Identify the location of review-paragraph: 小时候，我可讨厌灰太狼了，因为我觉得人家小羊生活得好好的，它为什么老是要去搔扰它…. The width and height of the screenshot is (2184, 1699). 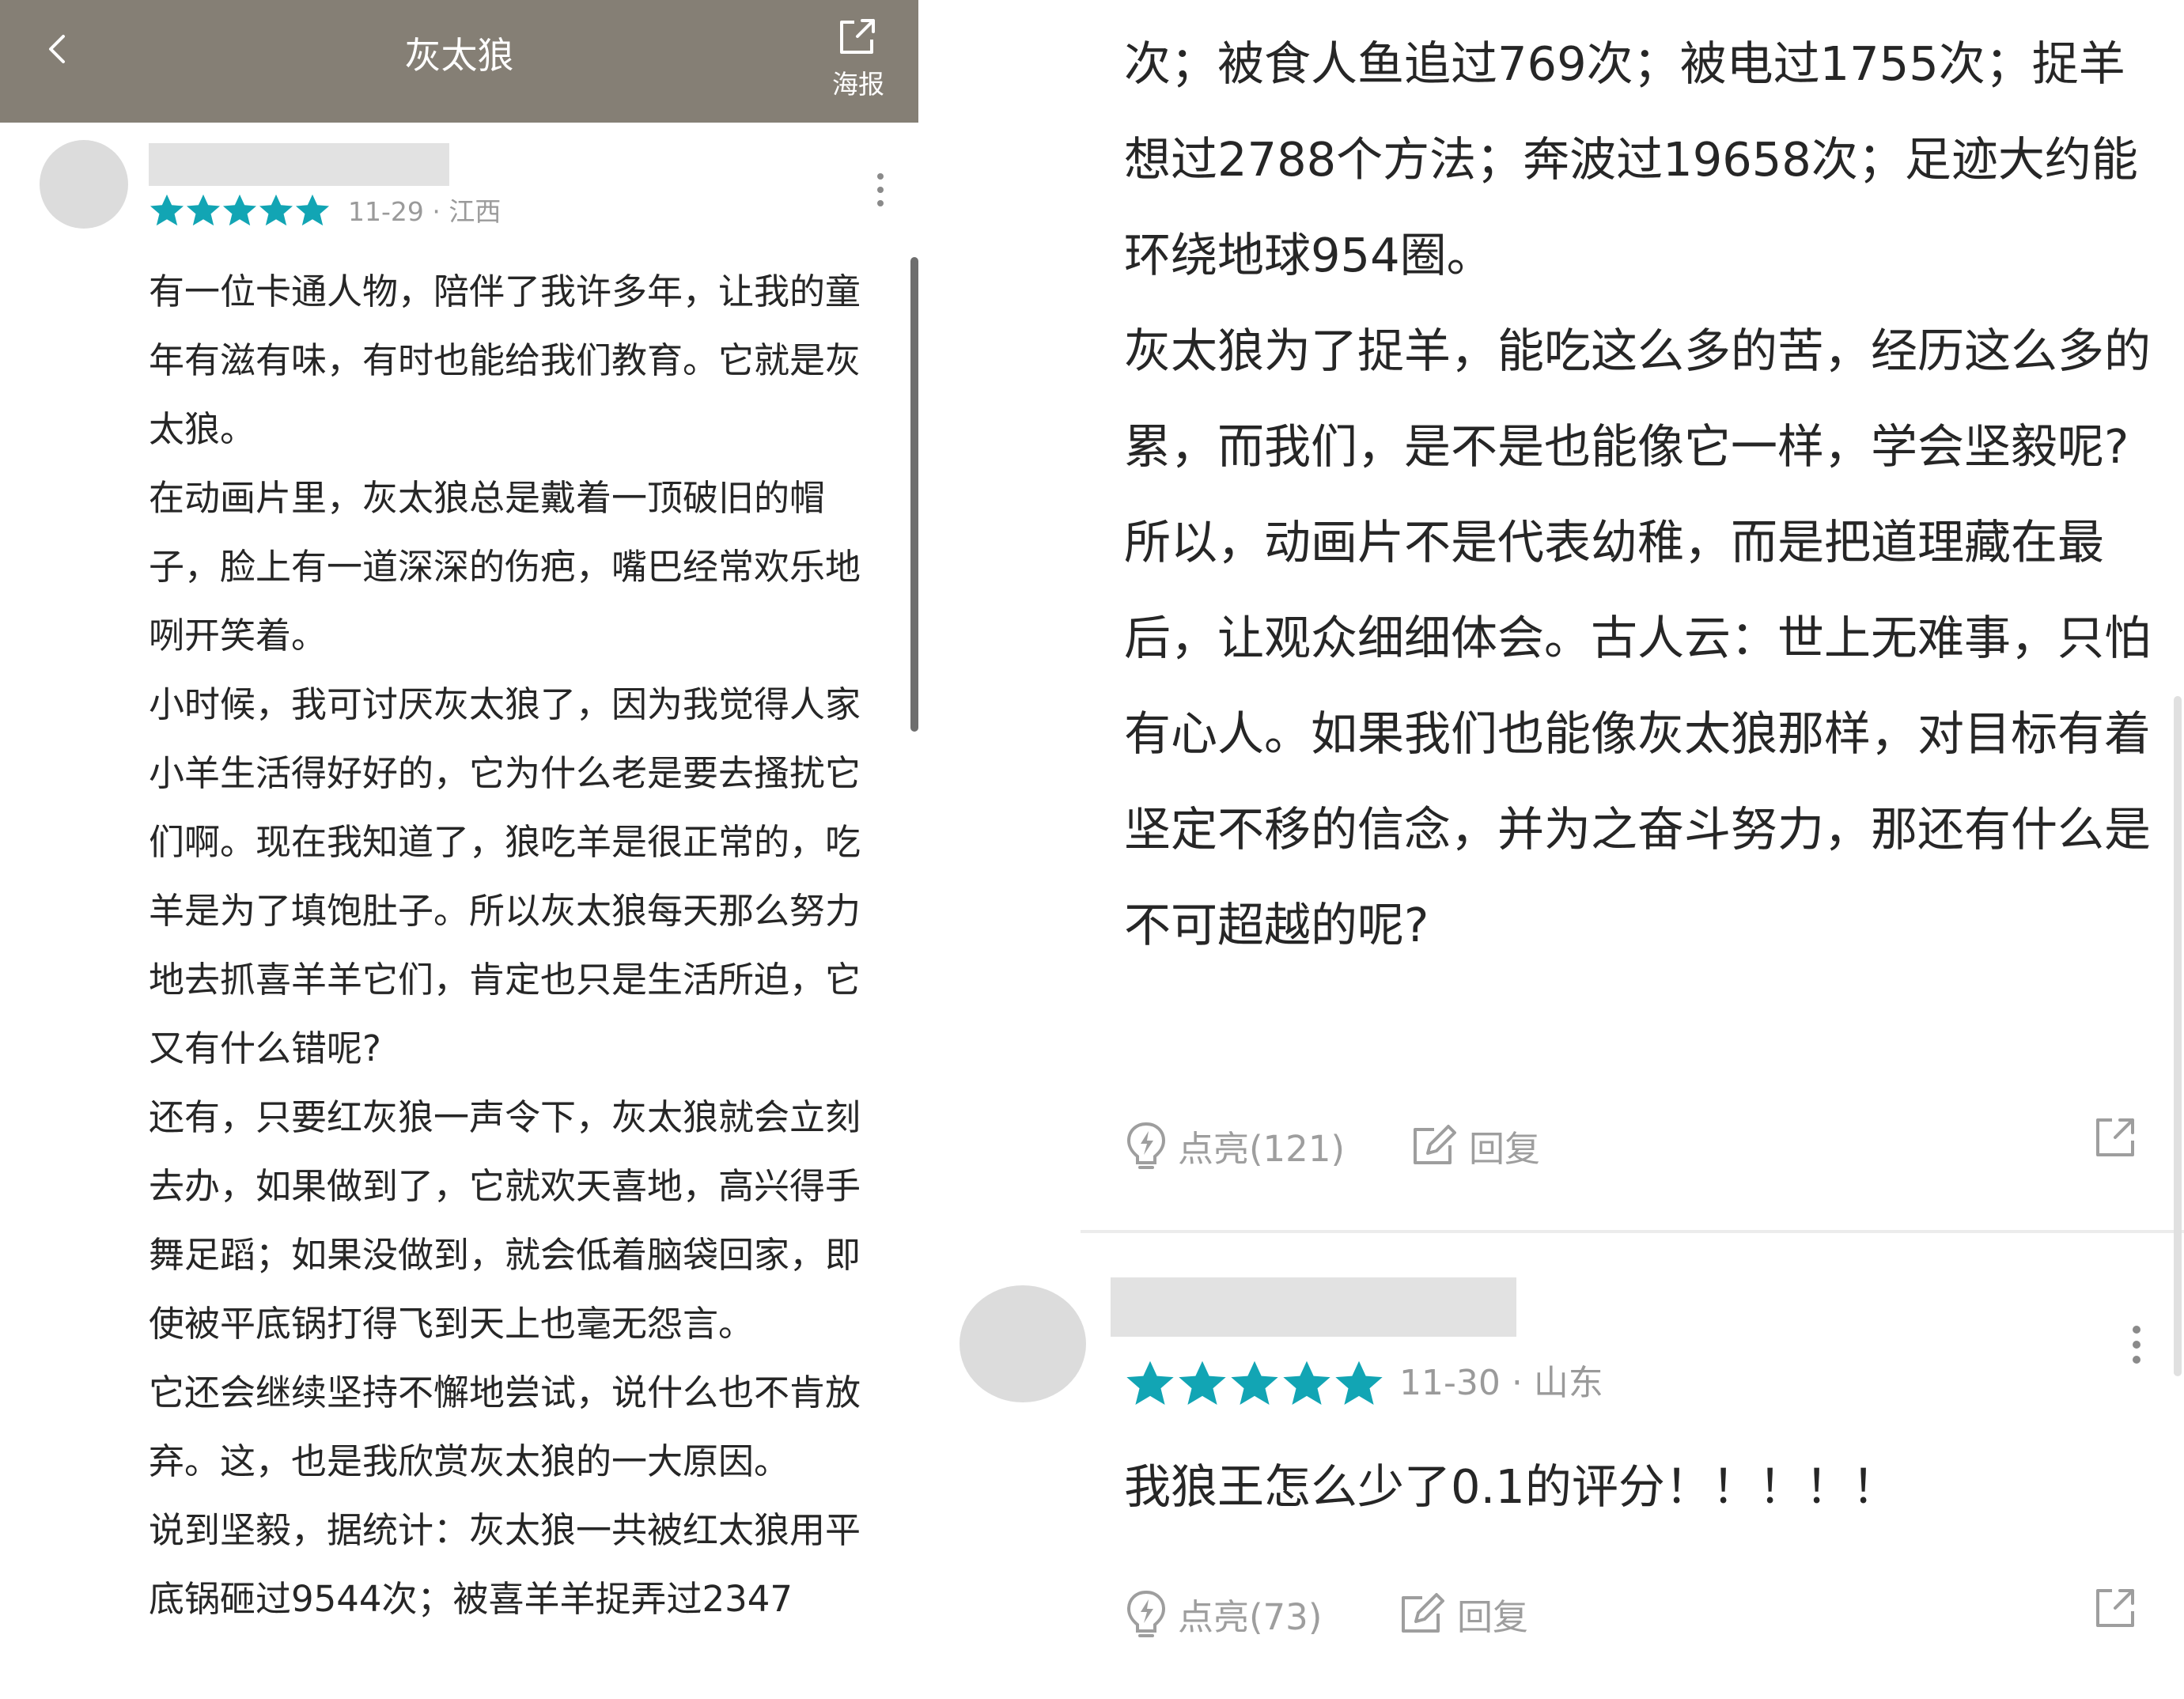
(505, 876).